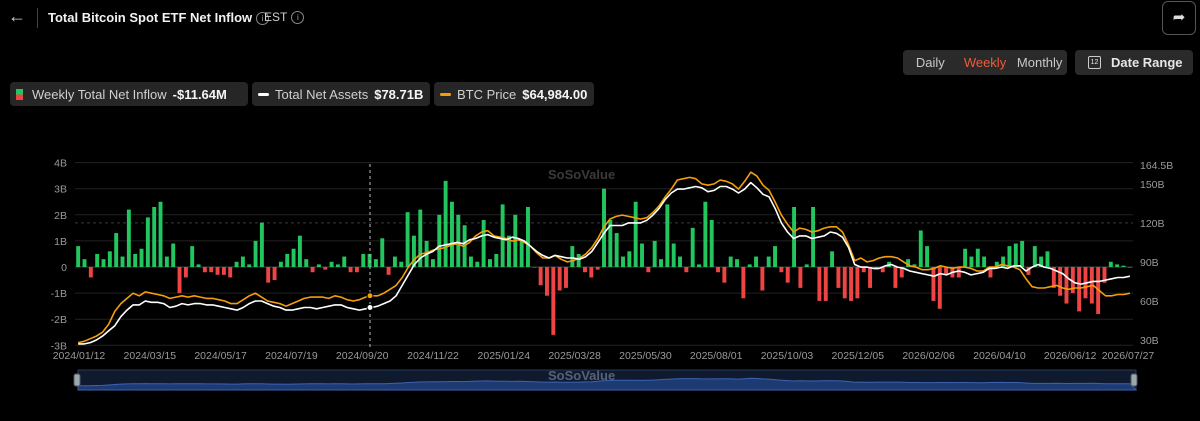 Image resolution: width=1200 pixels, height=421 pixels. I want to click on date-range-button: 12 Date Range, so click(1134, 62).